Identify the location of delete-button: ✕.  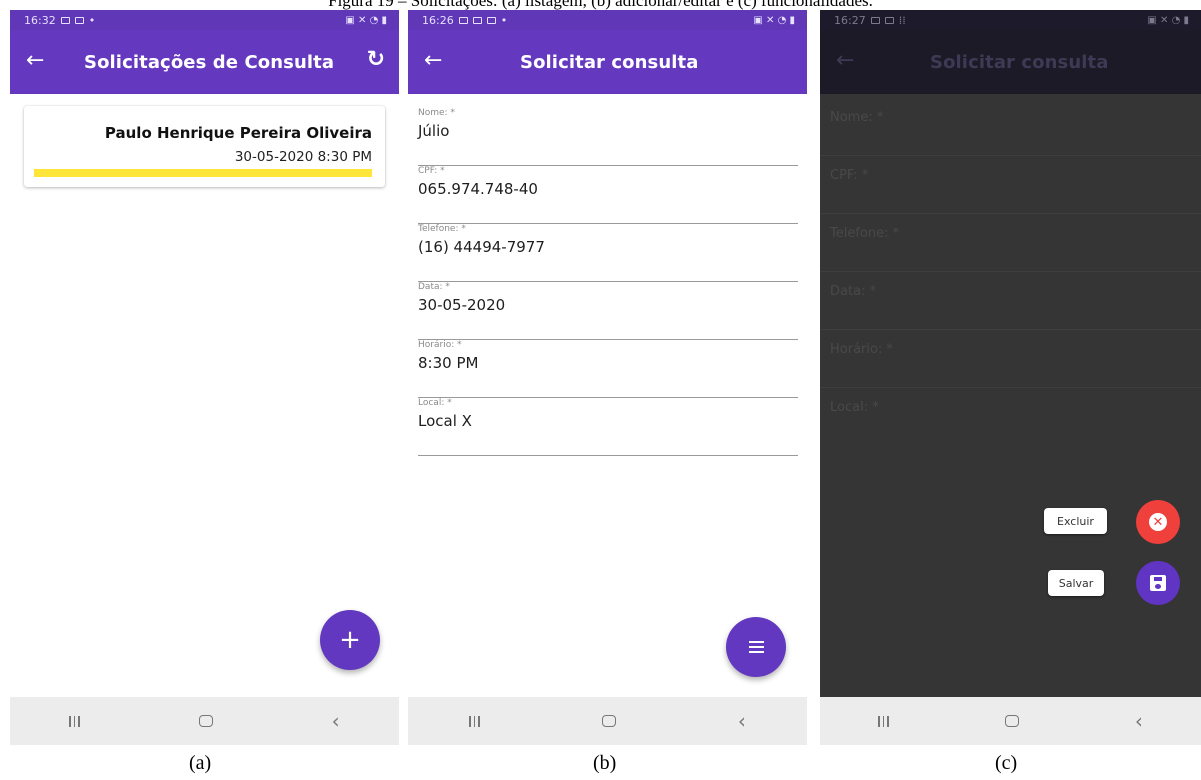
(1158, 522).